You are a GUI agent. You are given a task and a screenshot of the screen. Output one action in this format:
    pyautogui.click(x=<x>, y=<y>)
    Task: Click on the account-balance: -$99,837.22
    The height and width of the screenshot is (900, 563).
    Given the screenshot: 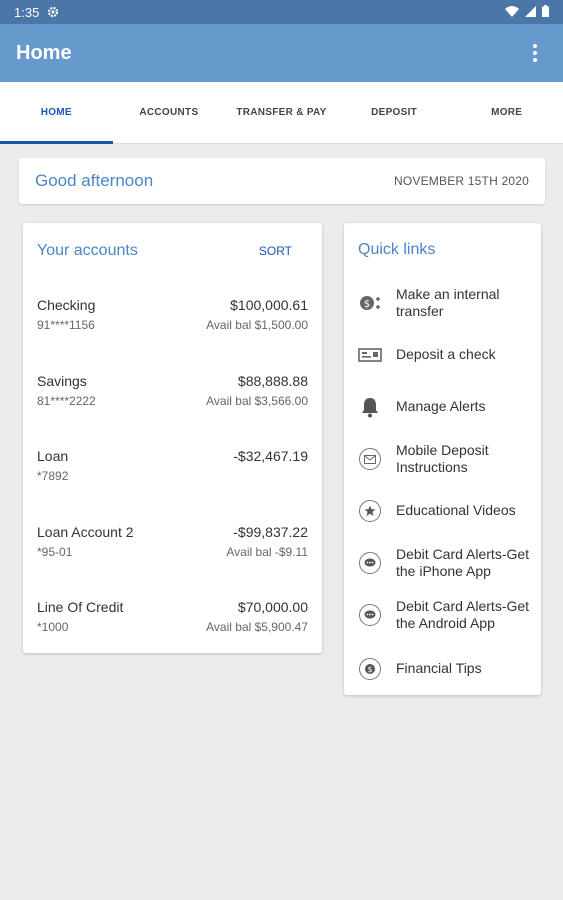 What is the action you would take?
    pyautogui.click(x=270, y=531)
    